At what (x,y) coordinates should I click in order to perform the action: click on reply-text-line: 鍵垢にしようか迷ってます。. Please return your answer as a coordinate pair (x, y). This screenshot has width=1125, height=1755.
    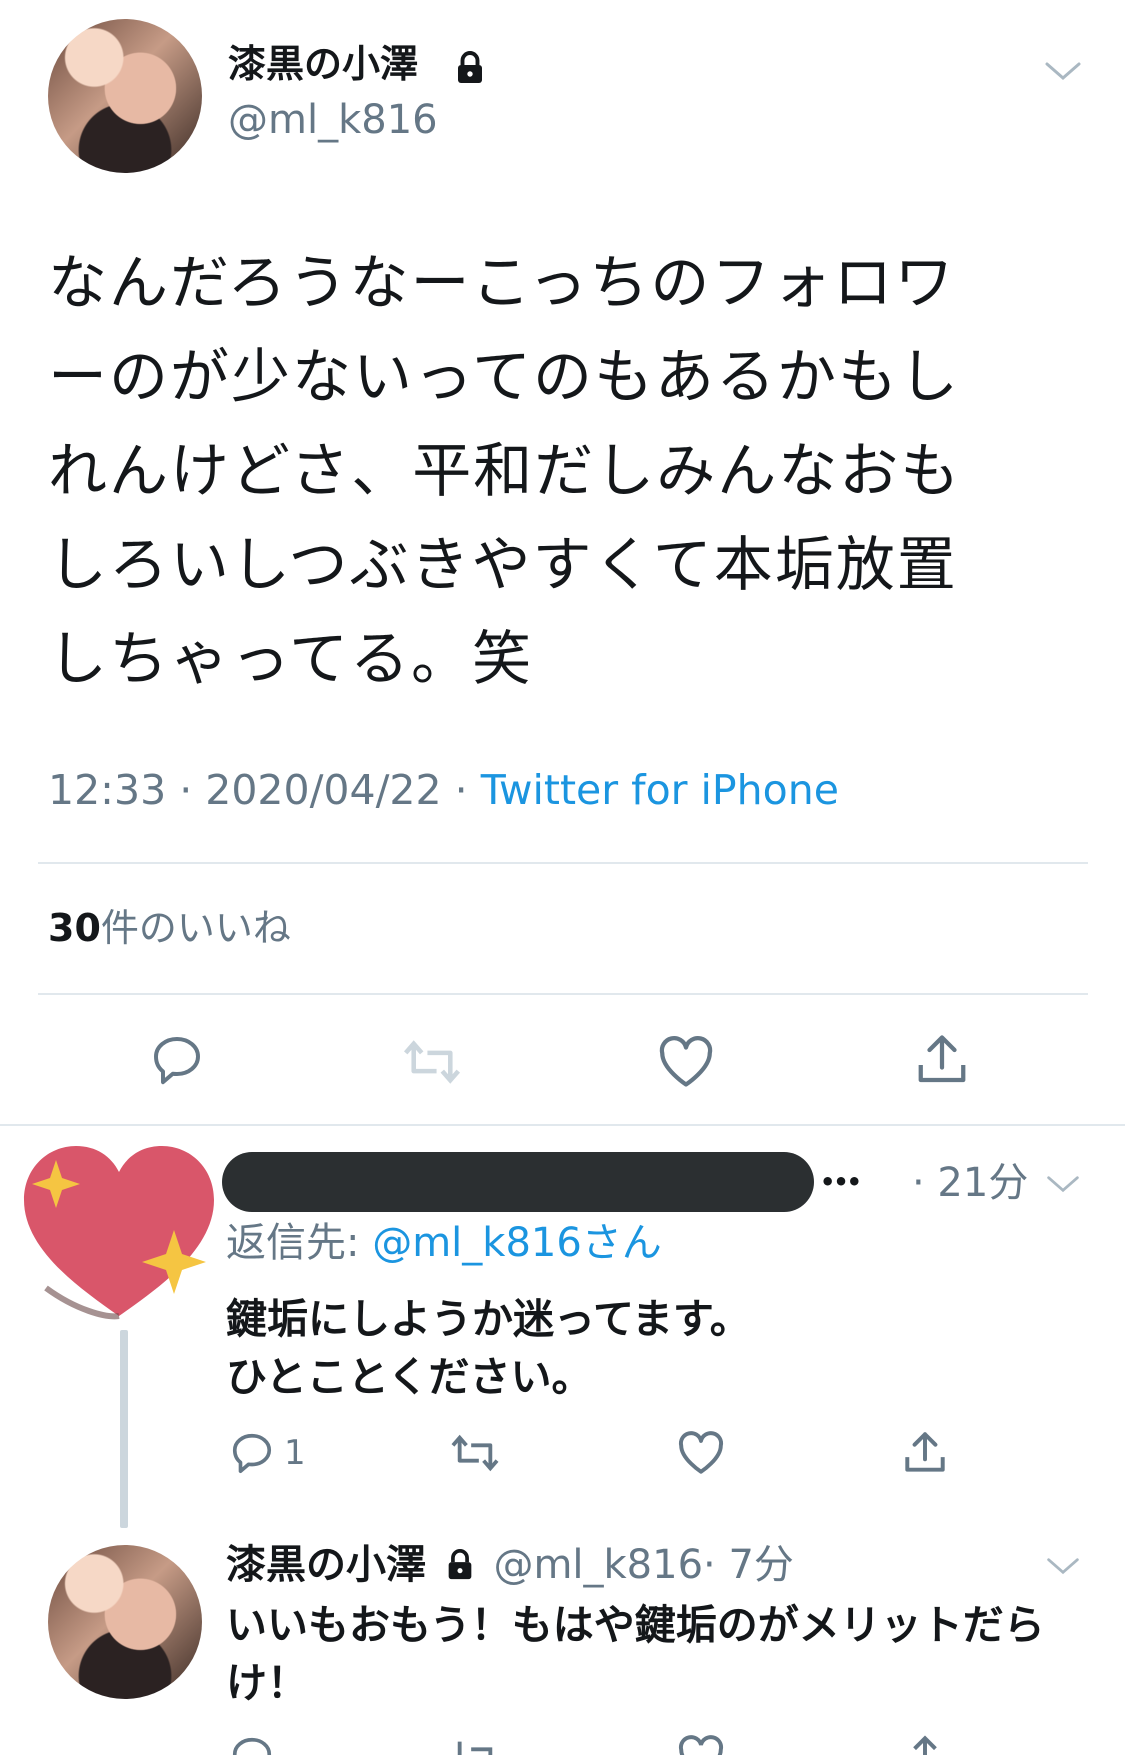
    Looking at the image, I should click on (488, 1319).